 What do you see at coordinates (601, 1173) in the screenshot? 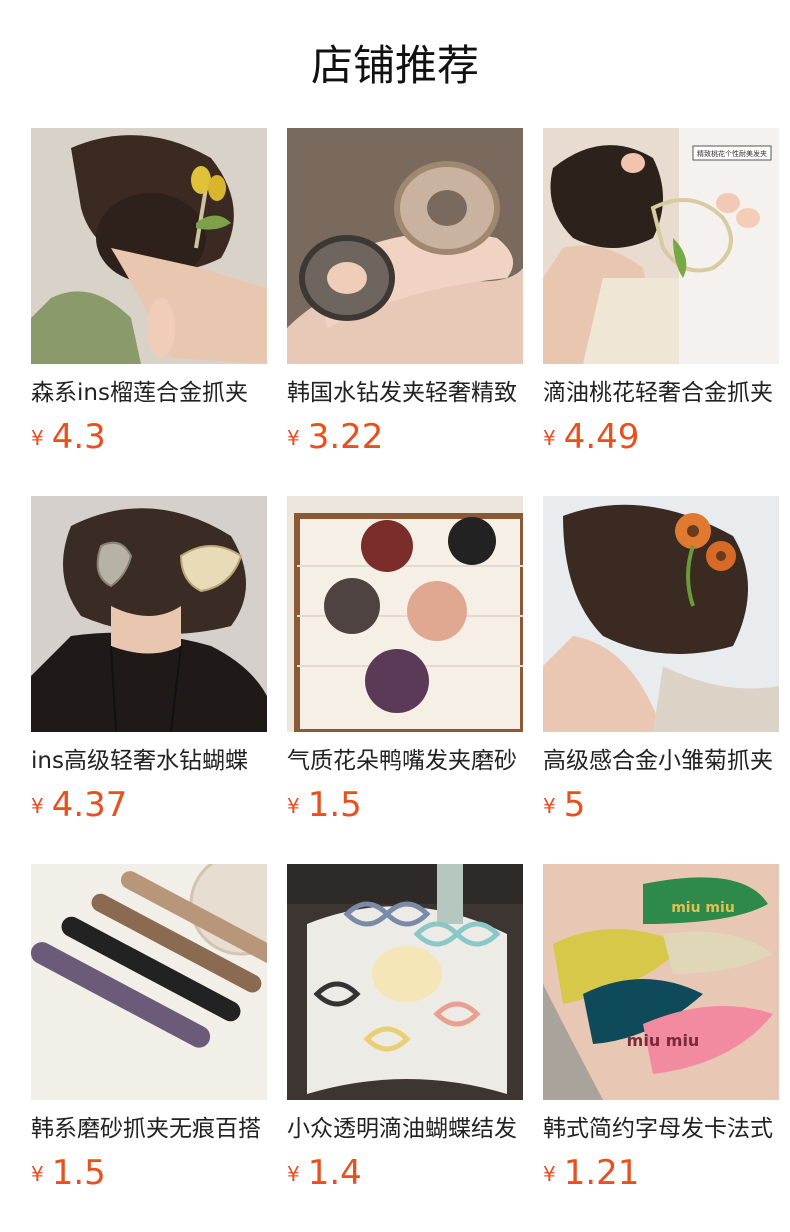
I see `price-value: 1.21` at bounding box center [601, 1173].